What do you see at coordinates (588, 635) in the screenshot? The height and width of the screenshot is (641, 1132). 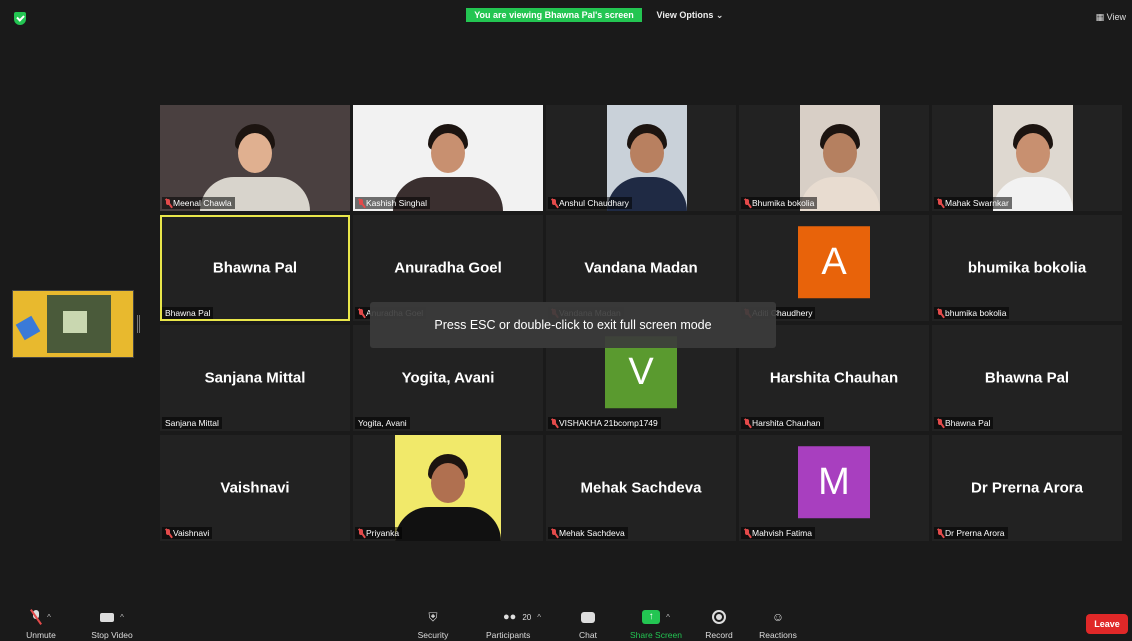 I see `chat-label: Chat` at bounding box center [588, 635].